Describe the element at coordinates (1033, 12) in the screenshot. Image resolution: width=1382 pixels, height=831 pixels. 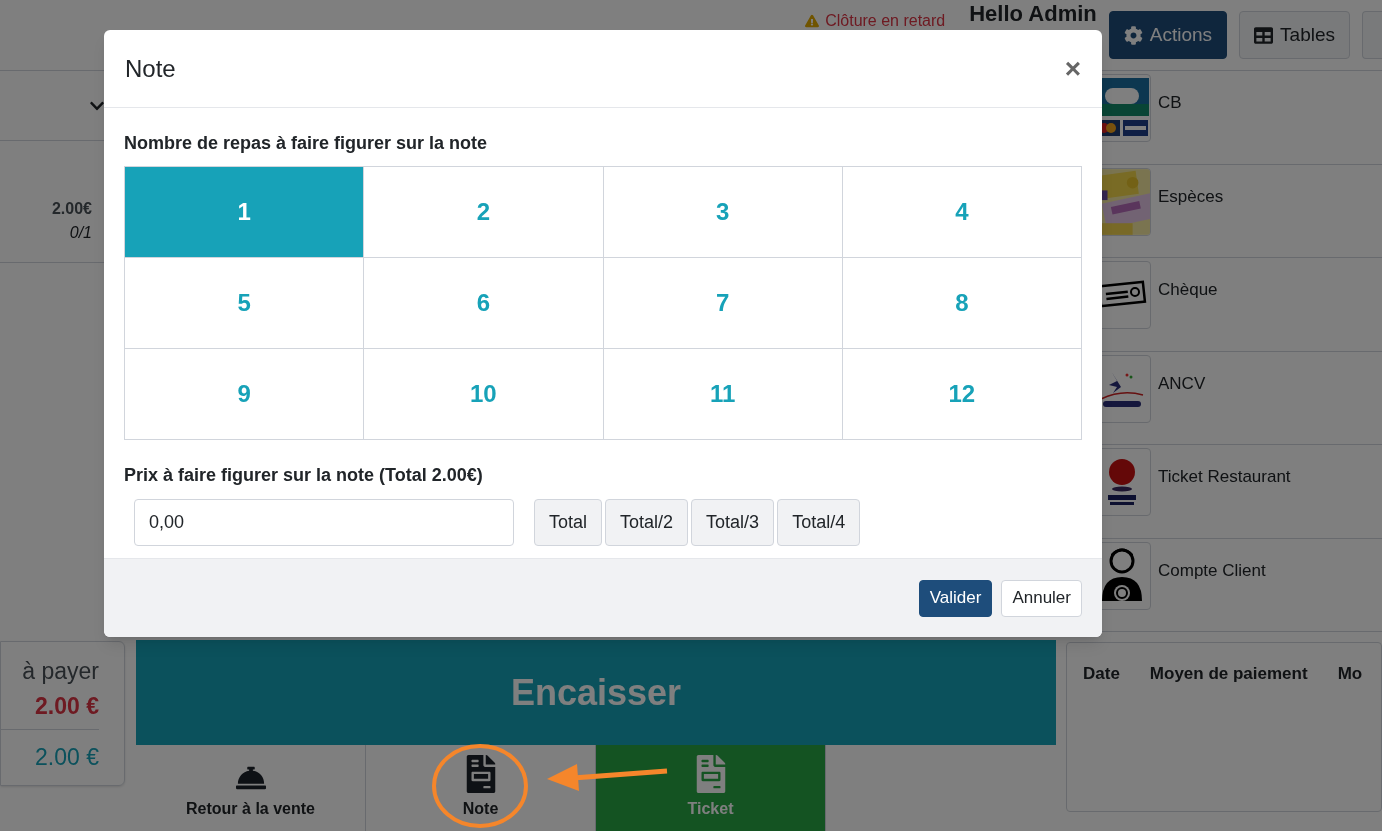
I see `user-greeting: Hello Admin` at that location.